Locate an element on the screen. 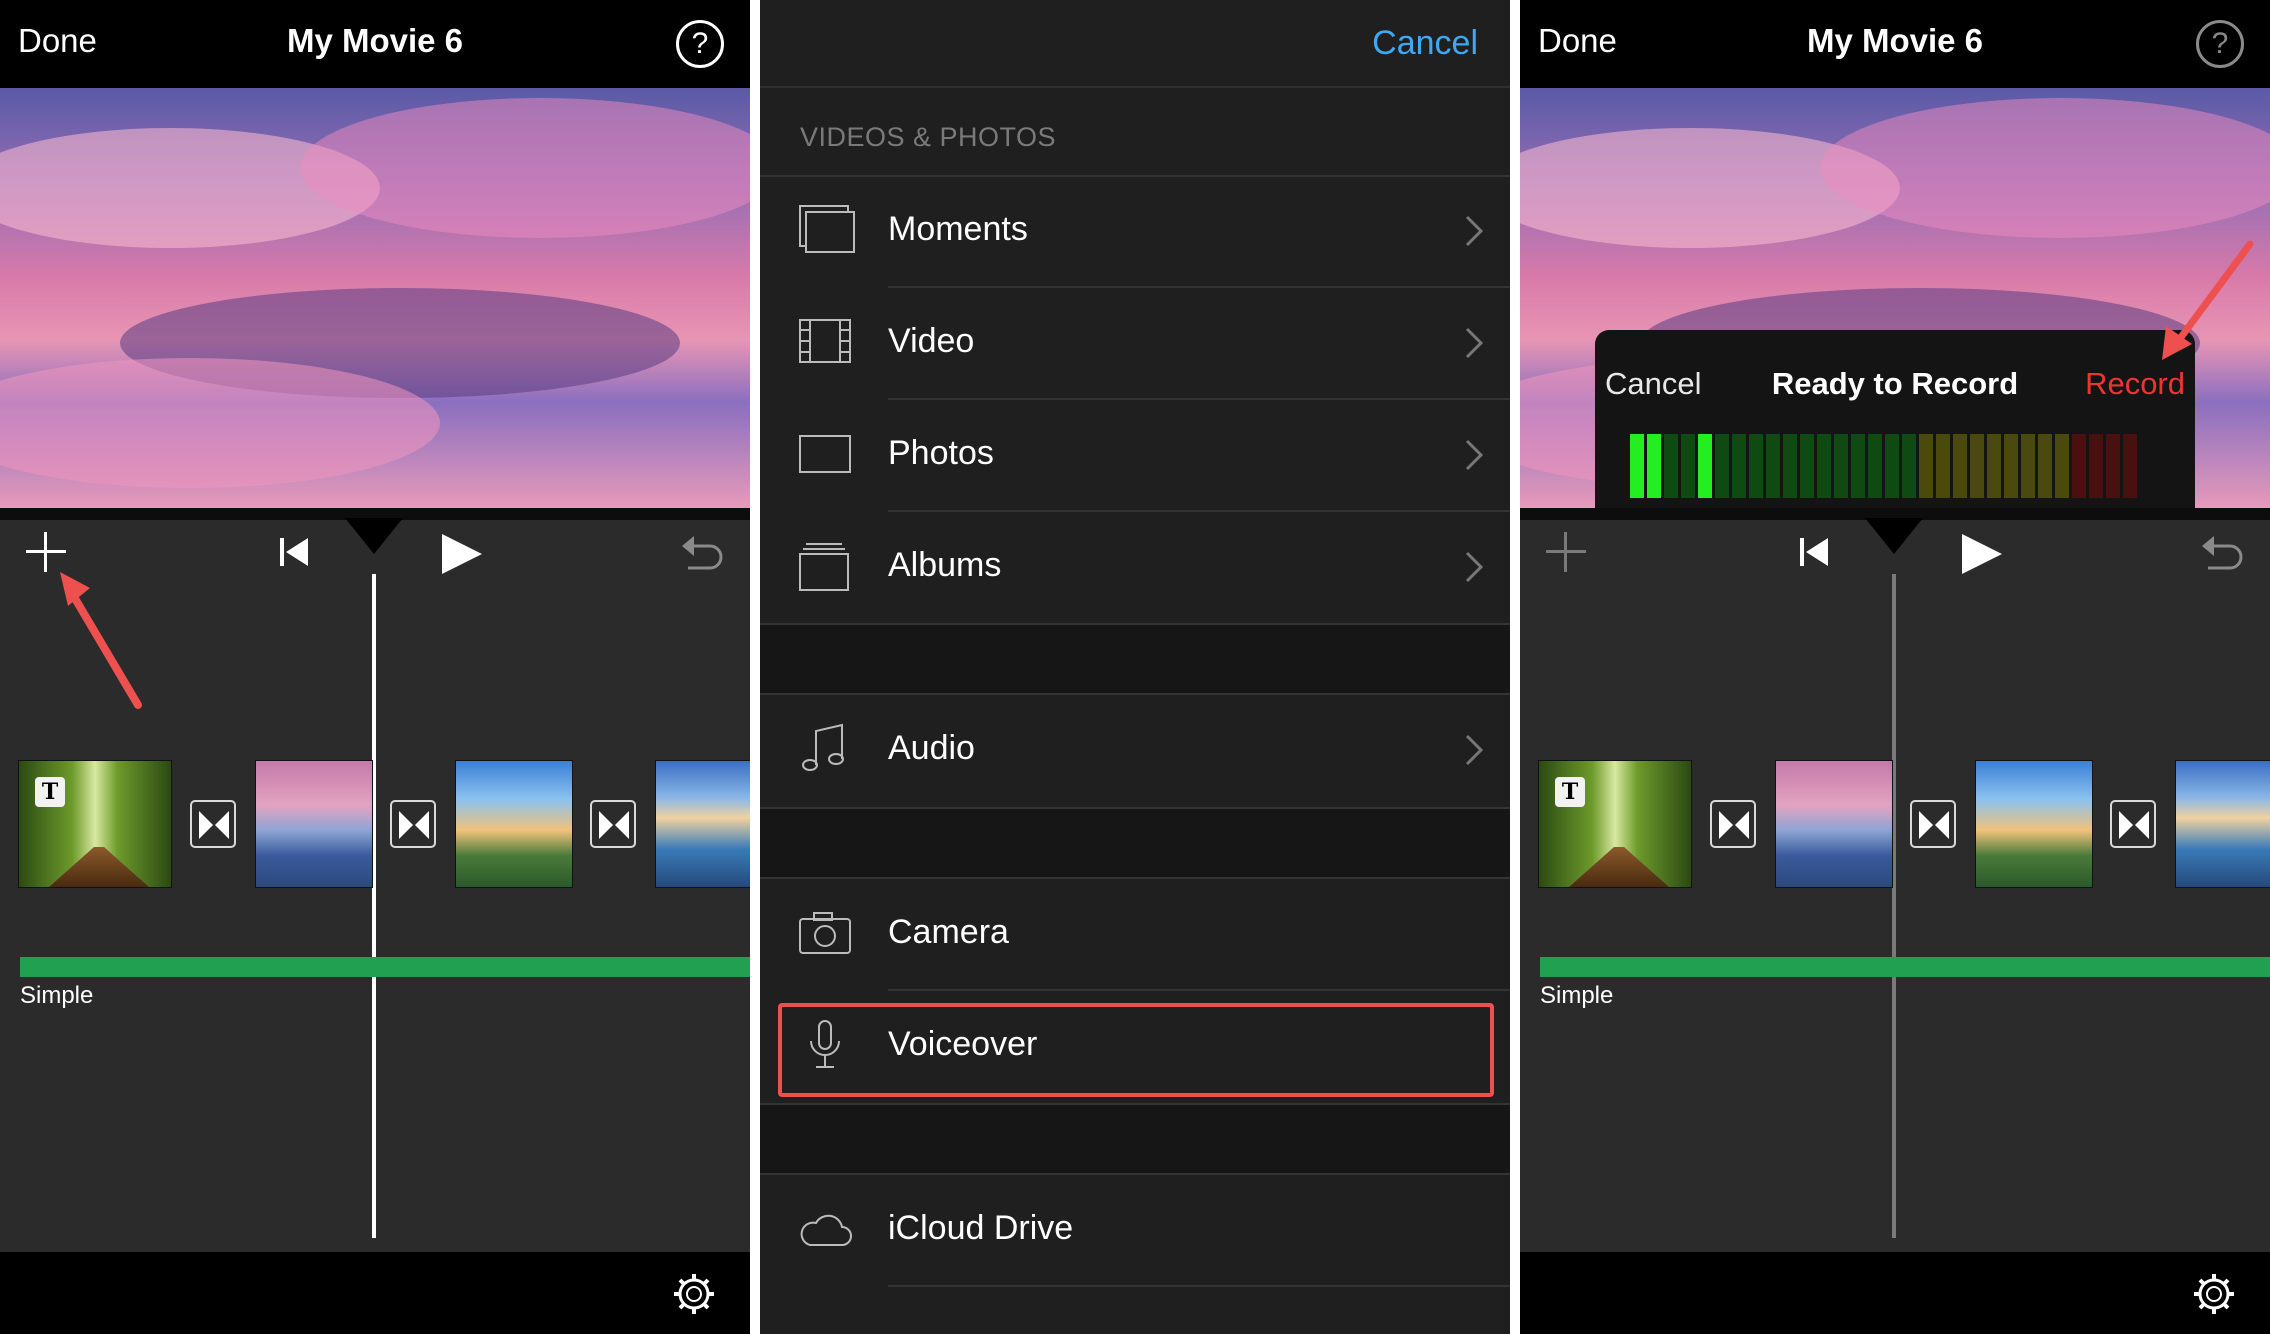 Image resolution: width=2270 pixels, height=1334 pixels. menu-item-camera: Camera is located at coordinates (1135, 935).